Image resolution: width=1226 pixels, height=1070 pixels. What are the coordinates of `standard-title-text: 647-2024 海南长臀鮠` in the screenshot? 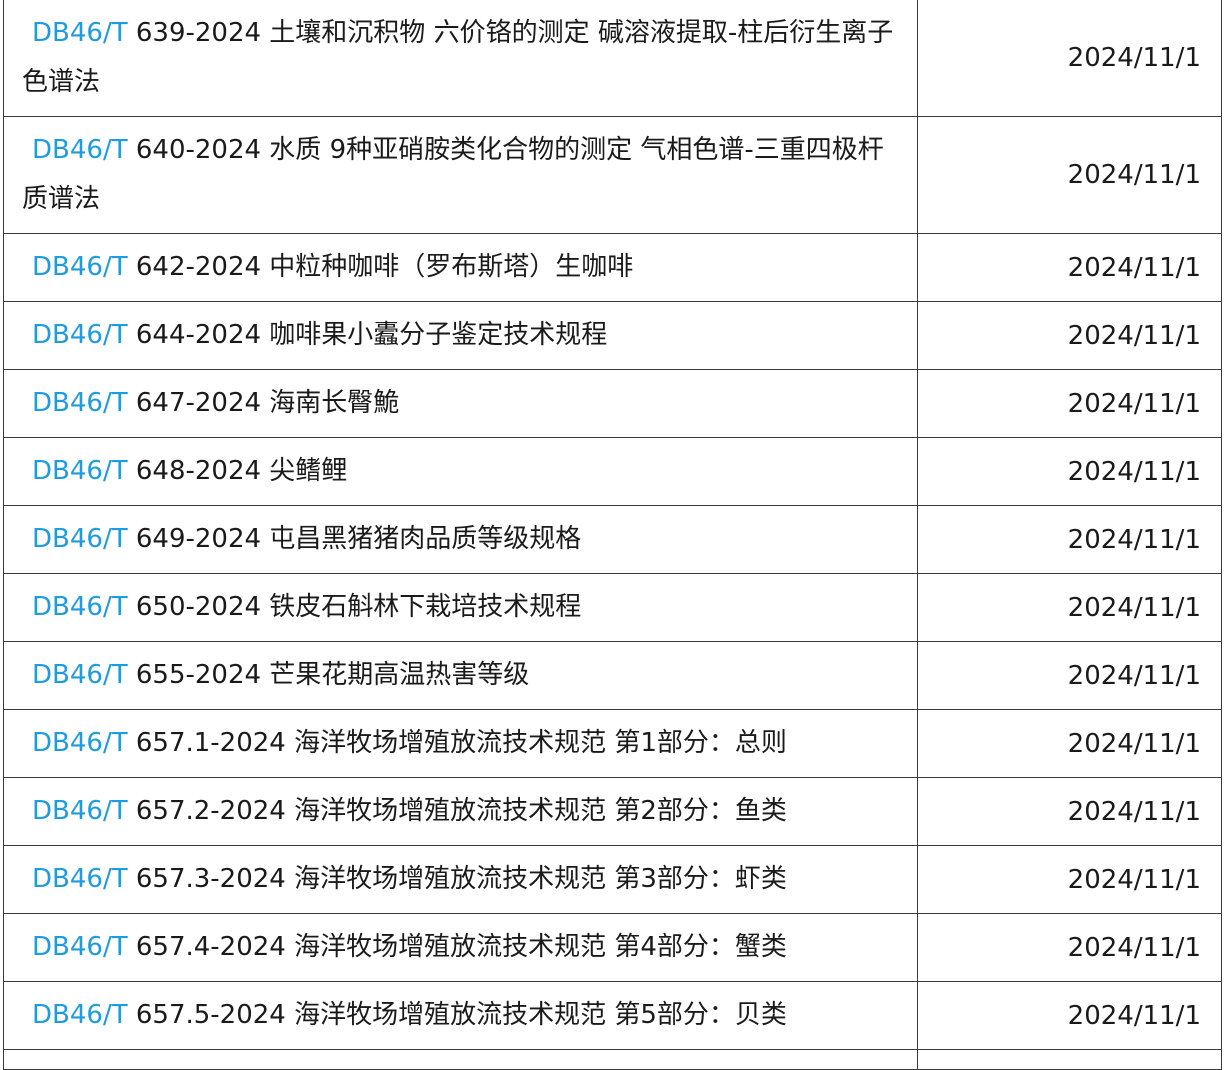 It's located at (263, 403).